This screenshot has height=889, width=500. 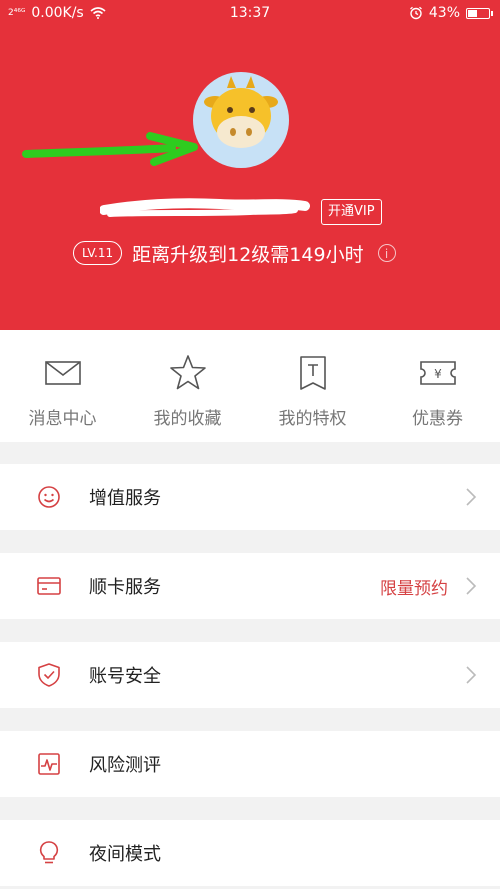 What do you see at coordinates (250, 586) in the screenshot?
I see `menu-item-card-service: 顺卡服务 限量预约` at bounding box center [250, 586].